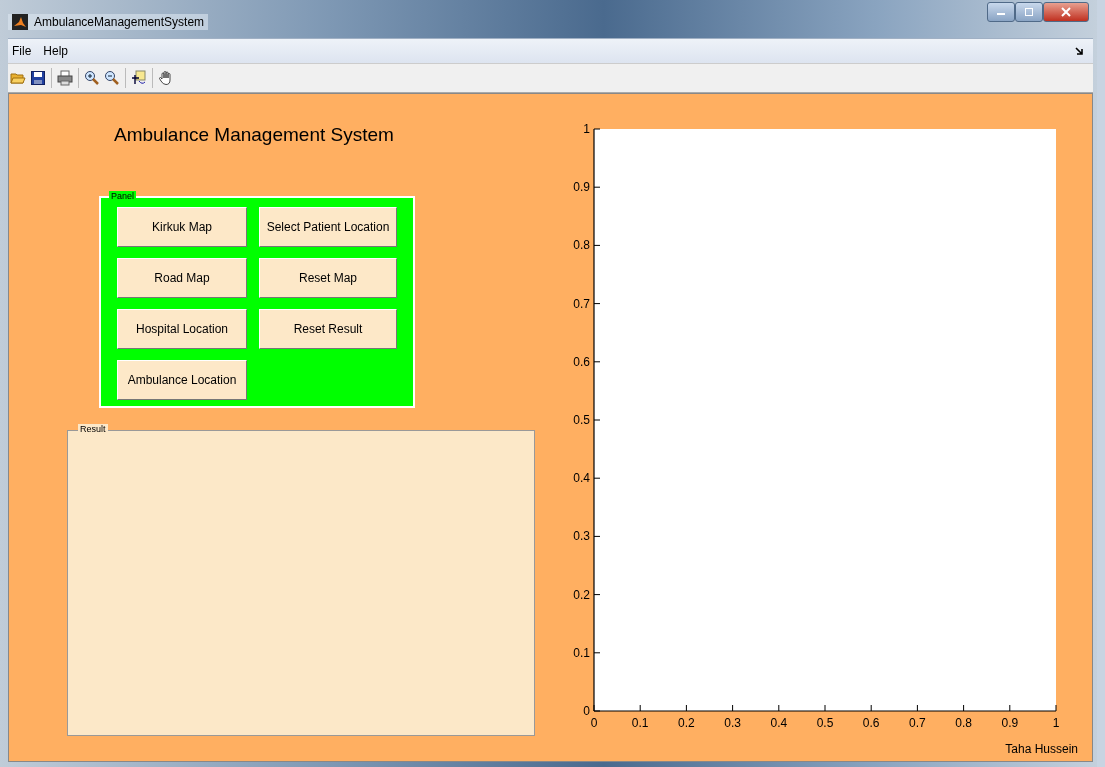  What do you see at coordinates (112, 78) in the screenshot?
I see `zoom-out-icon` at bounding box center [112, 78].